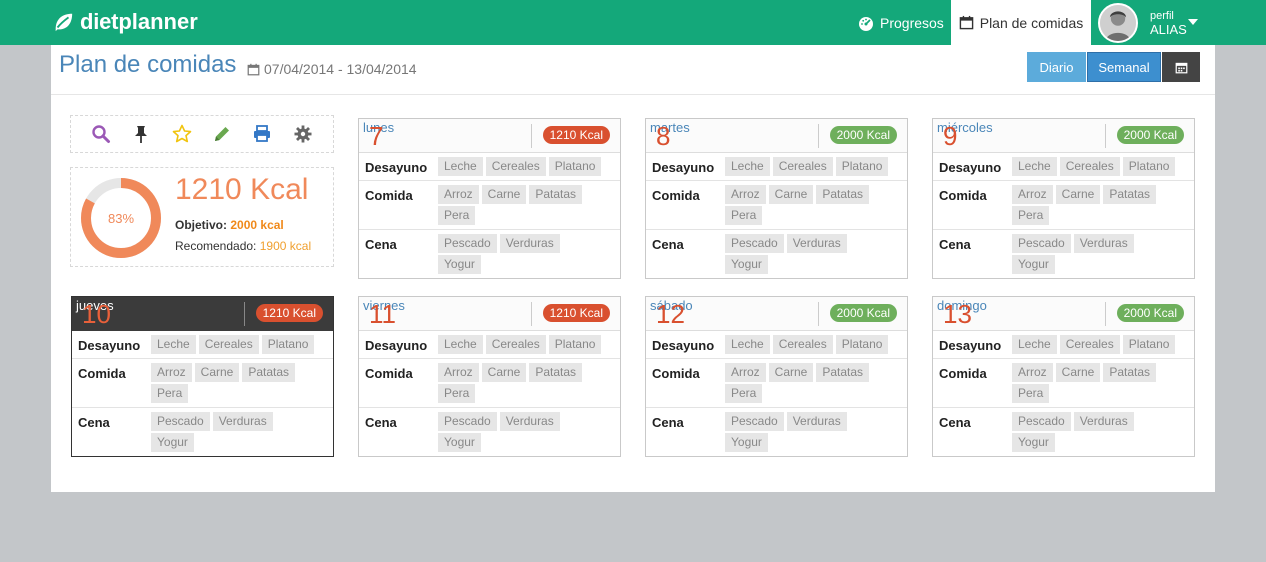  Describe the element at coordinates (101, 134) in the screenshot. I see `search-icon` at that location.